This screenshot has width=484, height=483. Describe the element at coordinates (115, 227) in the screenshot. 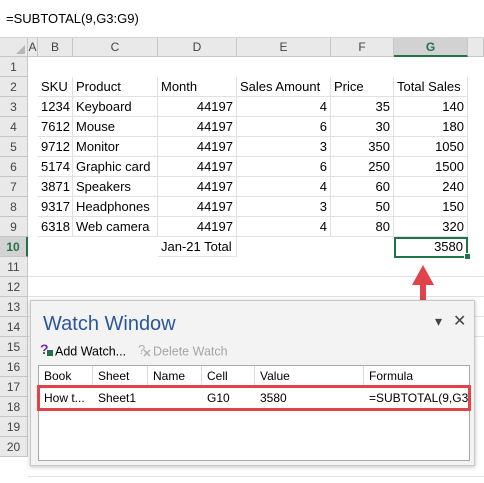

I see `cell-product: Web camera` at that location.